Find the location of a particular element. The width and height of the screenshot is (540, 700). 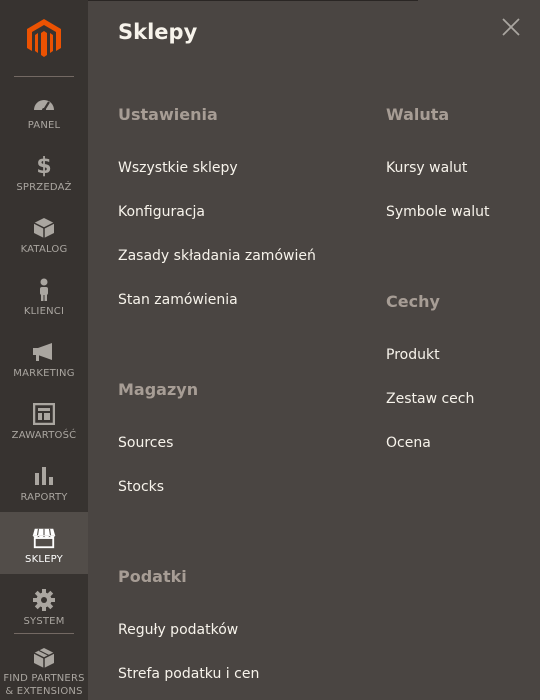

megaphone-icon is located at coordinates (44, 352).